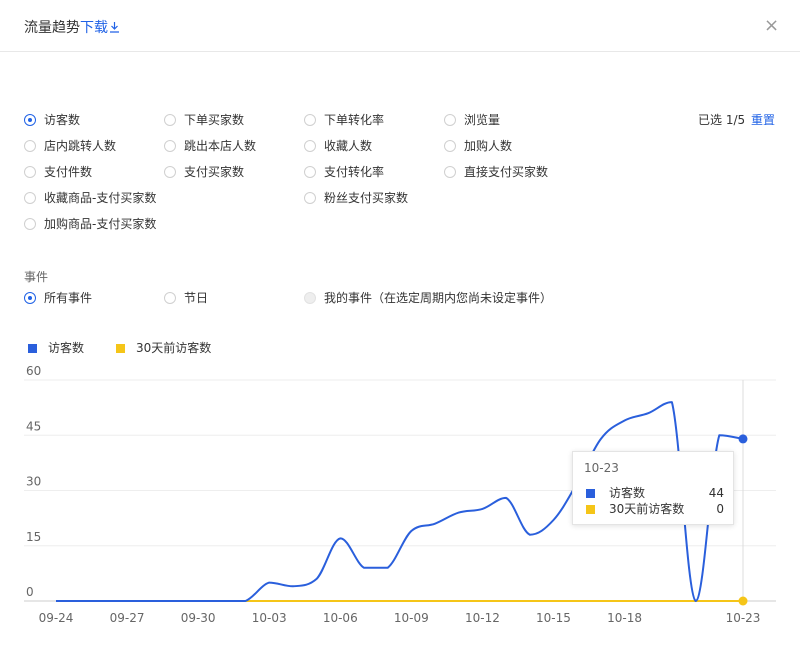 This screenshot has width=800, height=656. What do you see at coordinates (62, 120) in the screenshot?
I see `metric-label: 访客数` at bounding box center [62, 120].